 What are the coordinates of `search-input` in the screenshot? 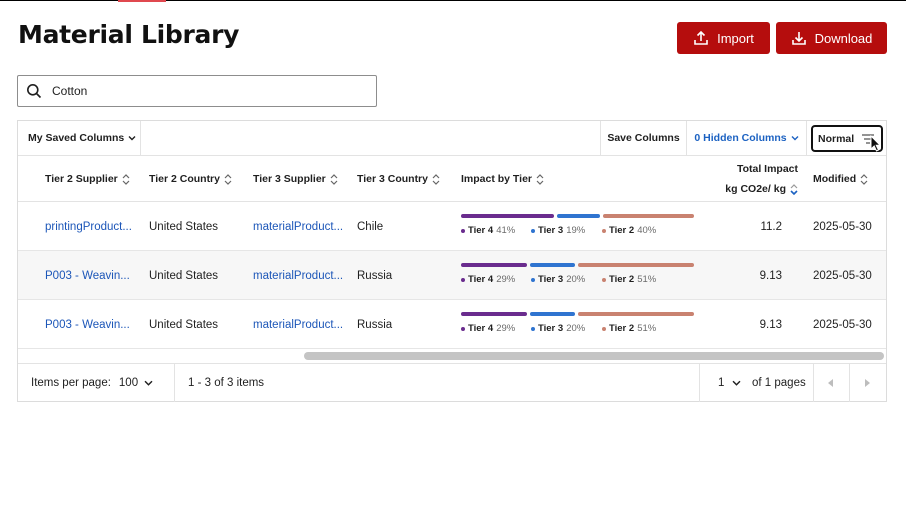 It's located at (202, 91).